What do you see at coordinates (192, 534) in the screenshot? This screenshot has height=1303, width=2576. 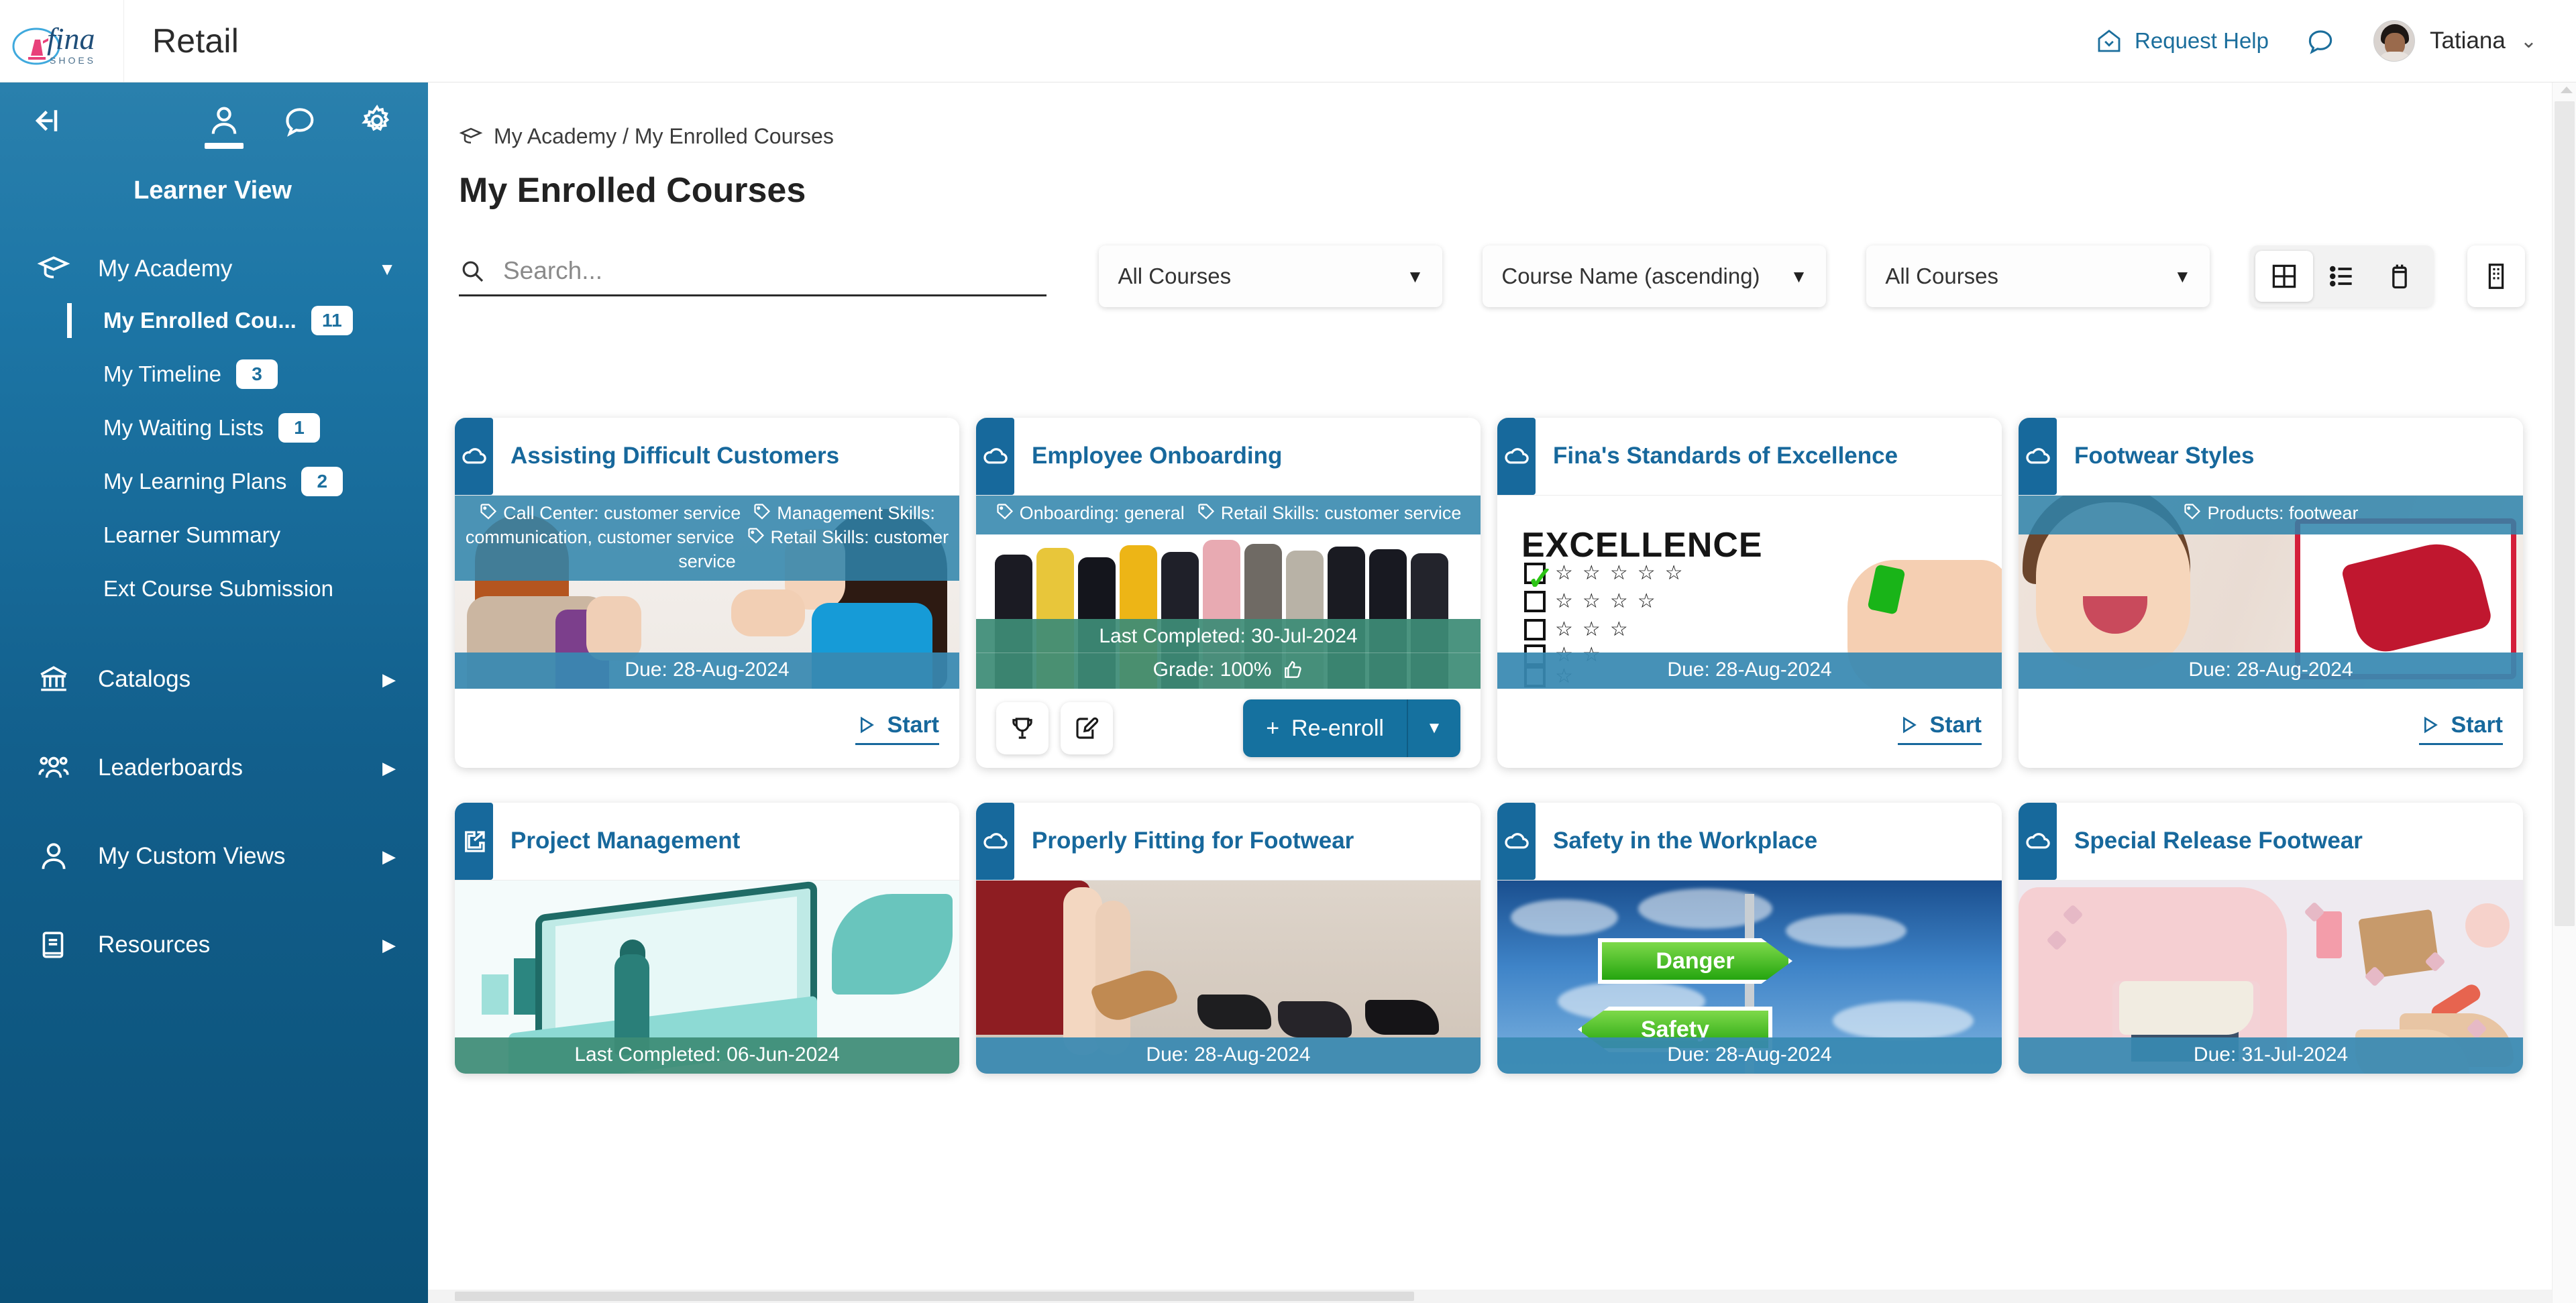 I see `sidebar-item-label: Learner Summary` at bounding box center [192, 534].